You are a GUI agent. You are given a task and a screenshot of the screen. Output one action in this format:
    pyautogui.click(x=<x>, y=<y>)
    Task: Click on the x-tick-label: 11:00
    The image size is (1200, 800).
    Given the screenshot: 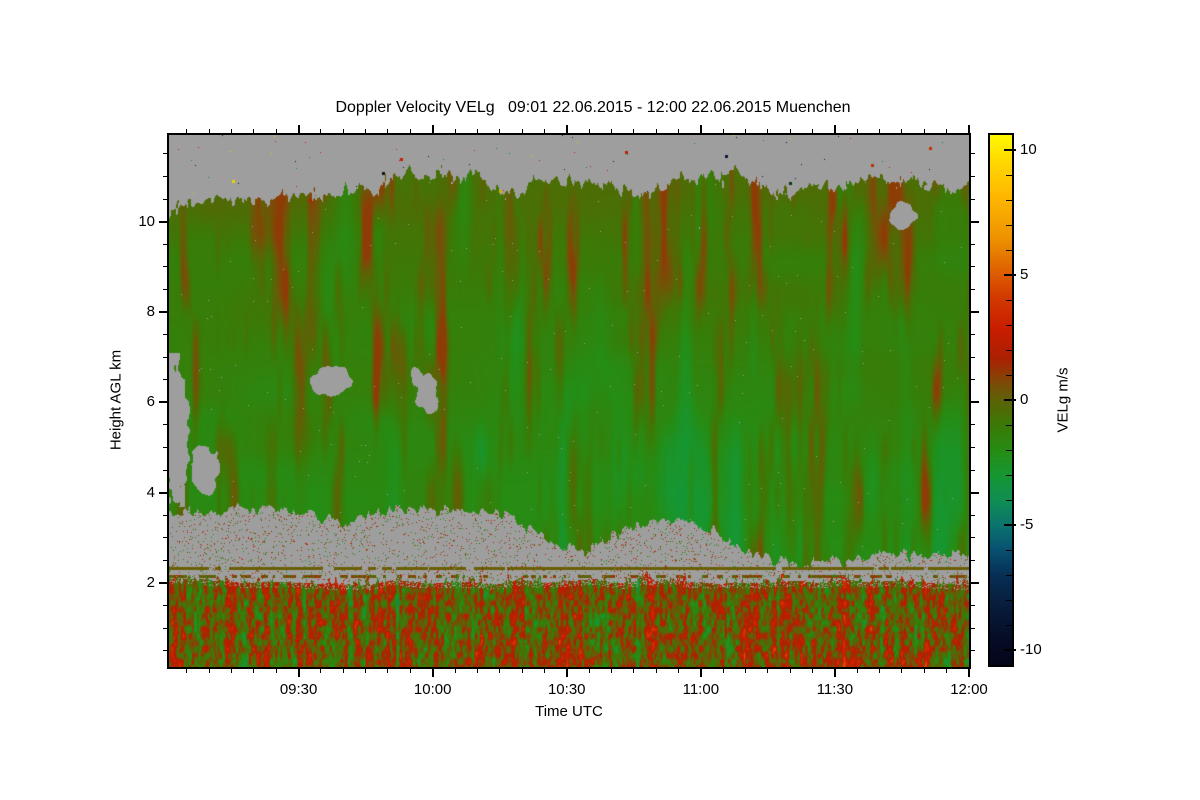 What is the action you would take?
    pyautogui.click(x=701, y=689)
    